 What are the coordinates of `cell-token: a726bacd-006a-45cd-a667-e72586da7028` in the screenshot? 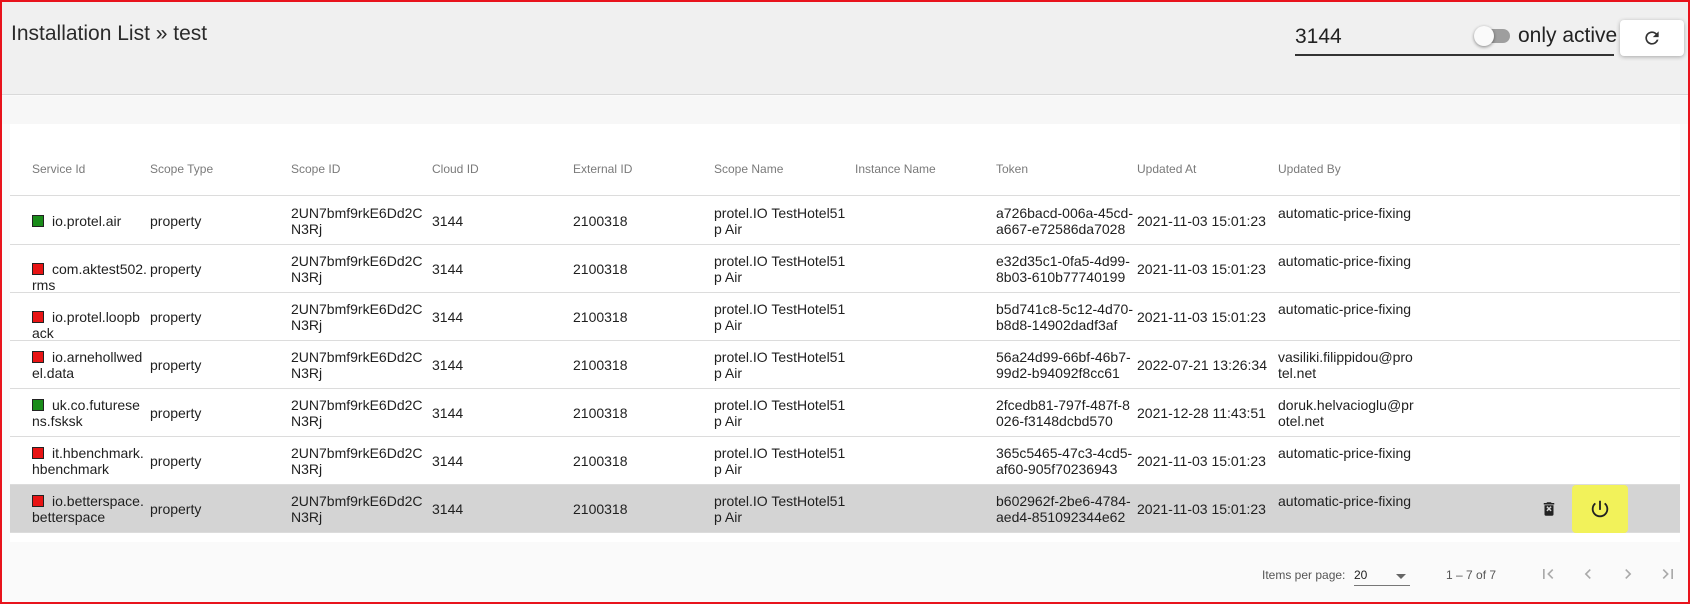 It's located at (1064, 221).